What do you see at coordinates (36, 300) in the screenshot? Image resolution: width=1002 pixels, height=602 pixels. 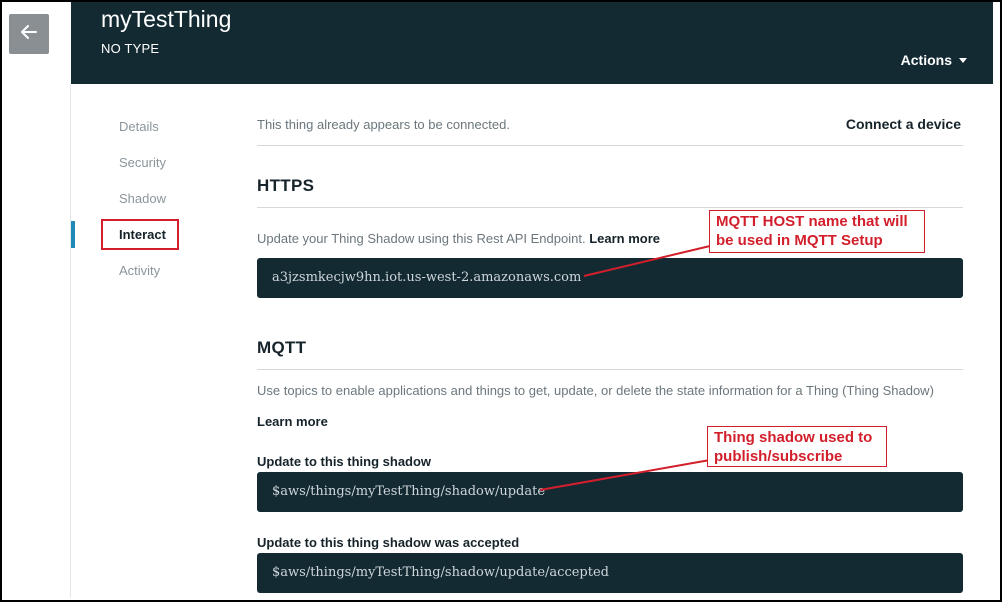 I see `left-gutter` at bounding box center [36, 300].